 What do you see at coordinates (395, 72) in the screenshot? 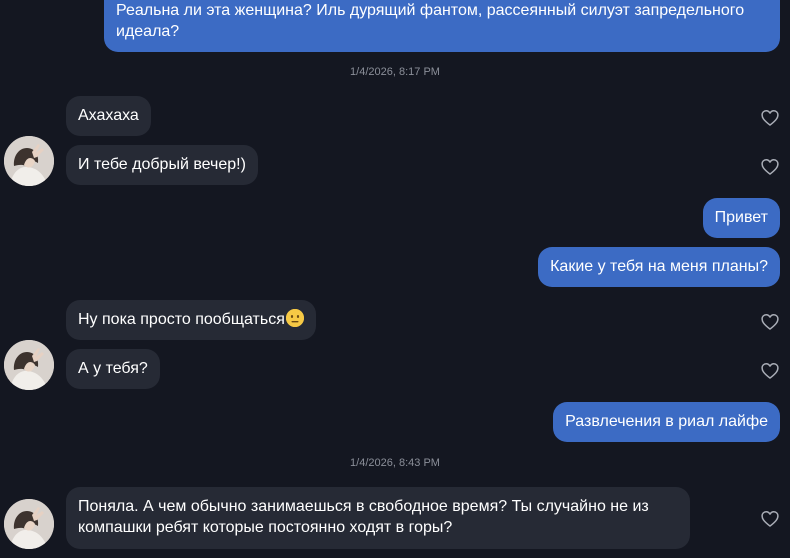
I see `message-timestamp: 1/4/2026, 8:17 PM` at bounding box center [395, 72].